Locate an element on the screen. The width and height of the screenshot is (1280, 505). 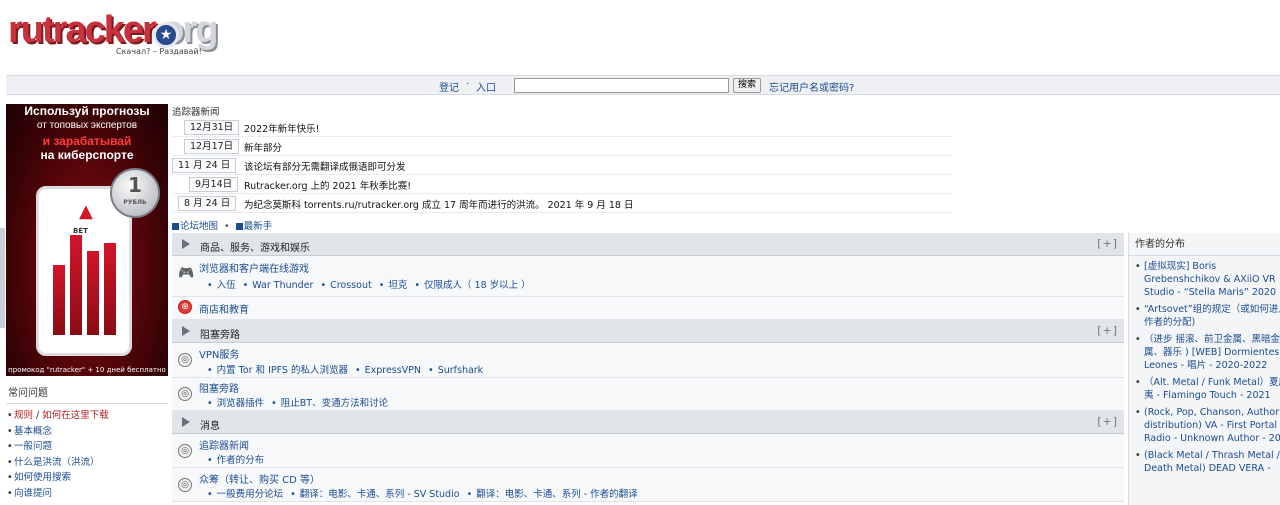
coin-icon: 1 РУБЛЬ is located at coordinates (135, 193).